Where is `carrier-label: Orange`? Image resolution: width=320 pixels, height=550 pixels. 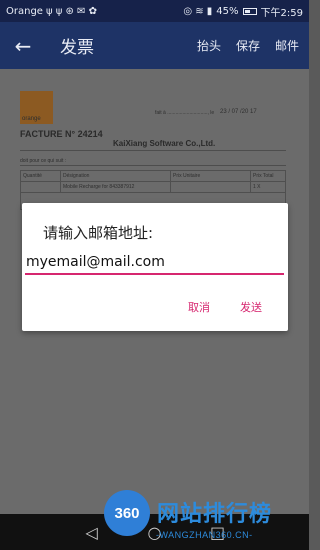
carrier-label: Orange is located at coordinates (24, 11).